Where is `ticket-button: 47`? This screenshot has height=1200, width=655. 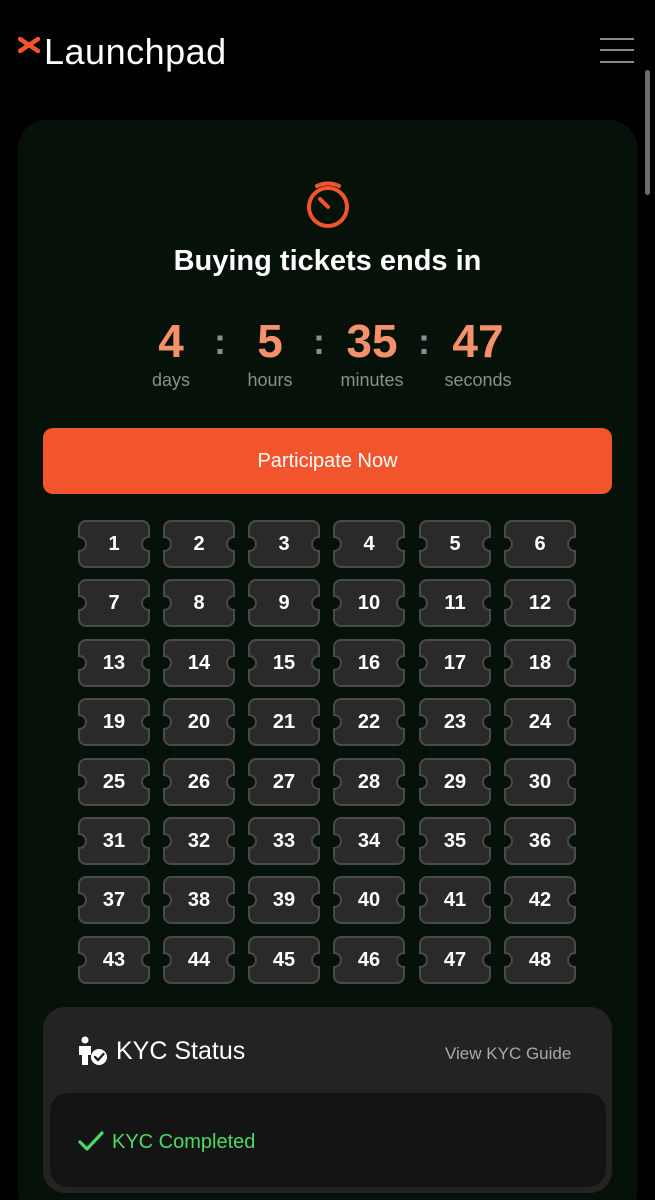 ticket-button: 47 is located at coordinates (455, 960).